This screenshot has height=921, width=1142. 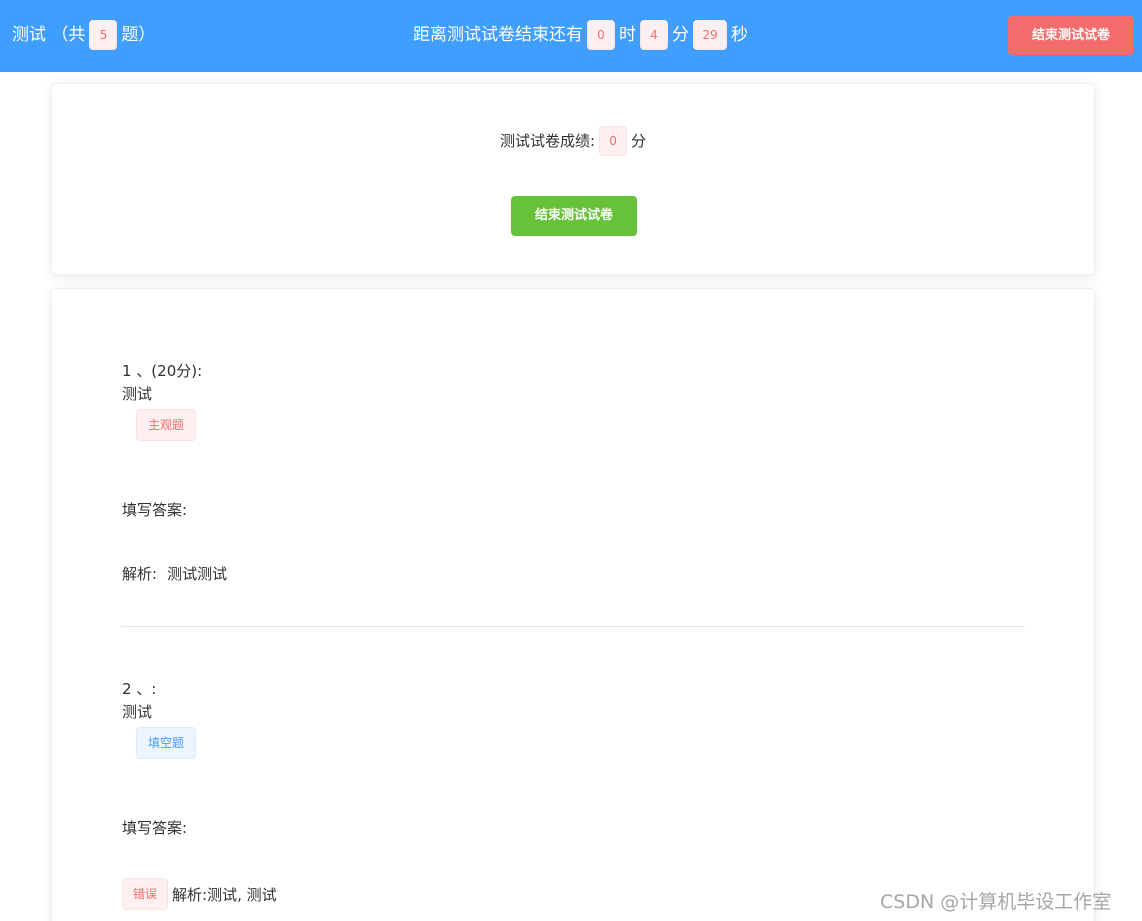 I want to click on question-2-analysis-text: 测试, 测试, so click(x=242, y=894).